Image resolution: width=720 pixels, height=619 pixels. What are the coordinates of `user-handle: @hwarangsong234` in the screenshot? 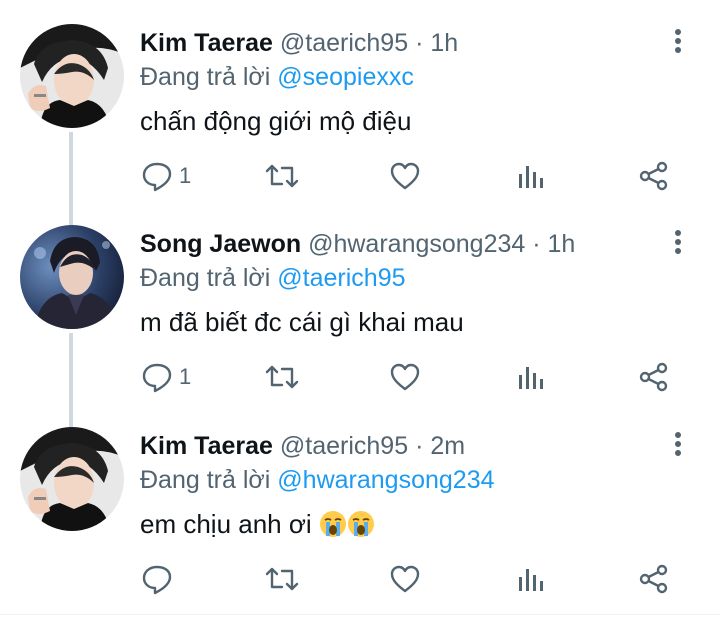 It's located at (416, 244).